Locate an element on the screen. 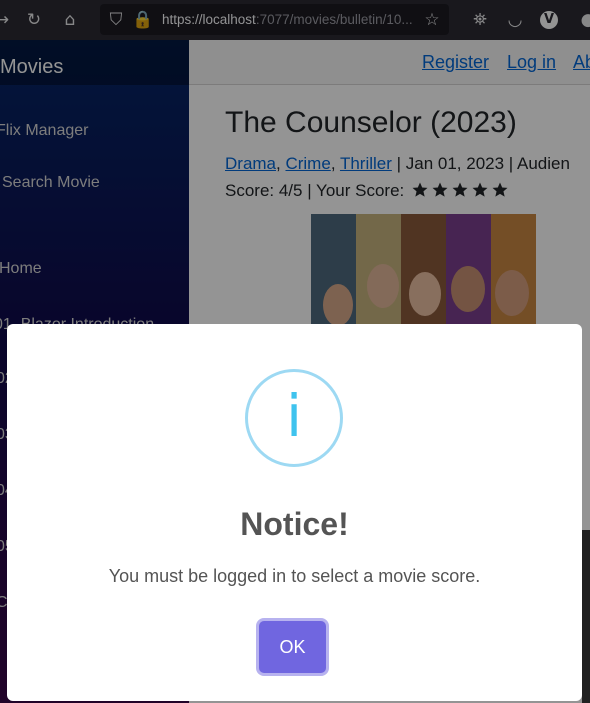 This screenshot has width=590, height=703. dialog-title: Notice! is located at coordinates (294, 524).